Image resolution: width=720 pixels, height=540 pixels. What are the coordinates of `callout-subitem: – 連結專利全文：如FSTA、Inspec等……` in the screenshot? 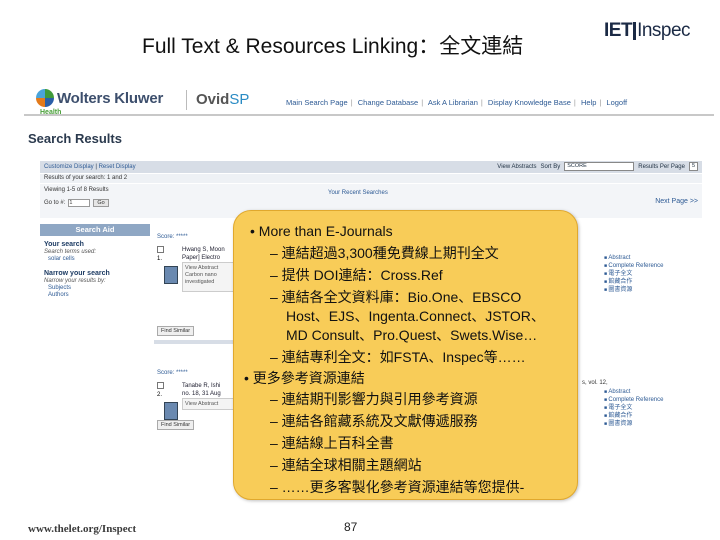 It's located at (398, 357).